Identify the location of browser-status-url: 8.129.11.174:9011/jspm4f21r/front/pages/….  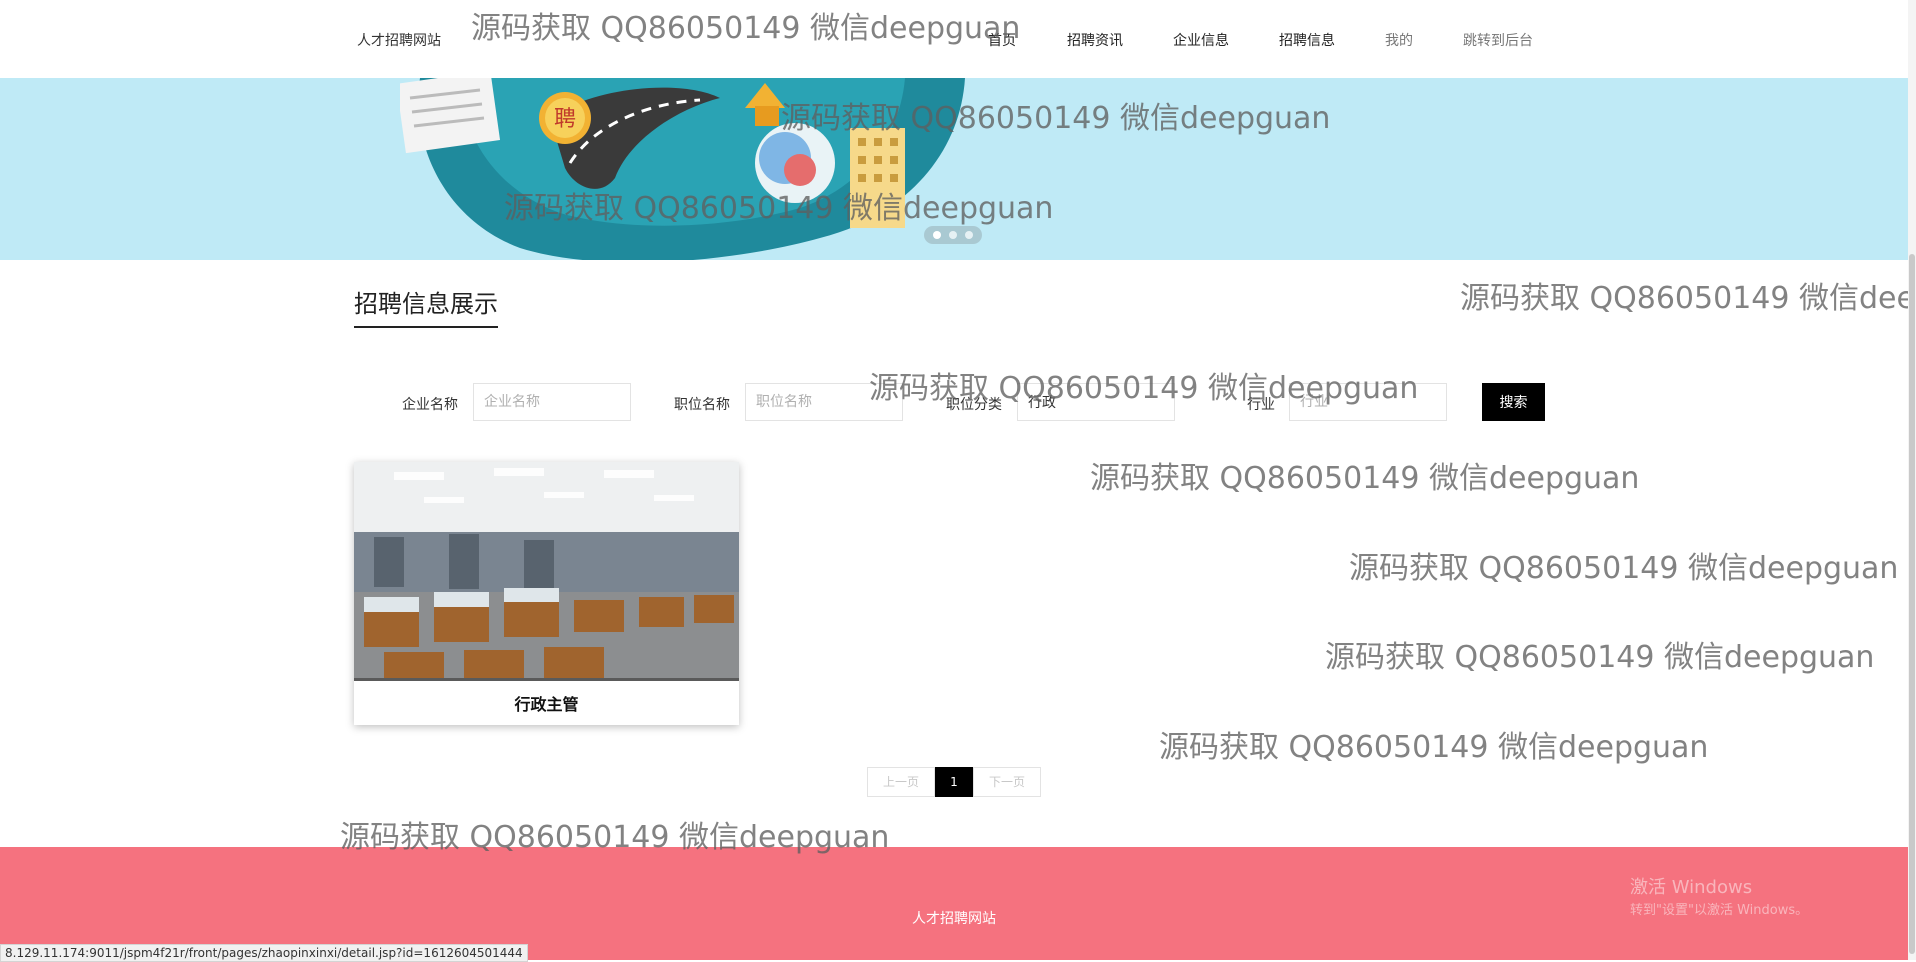
(264, 953).